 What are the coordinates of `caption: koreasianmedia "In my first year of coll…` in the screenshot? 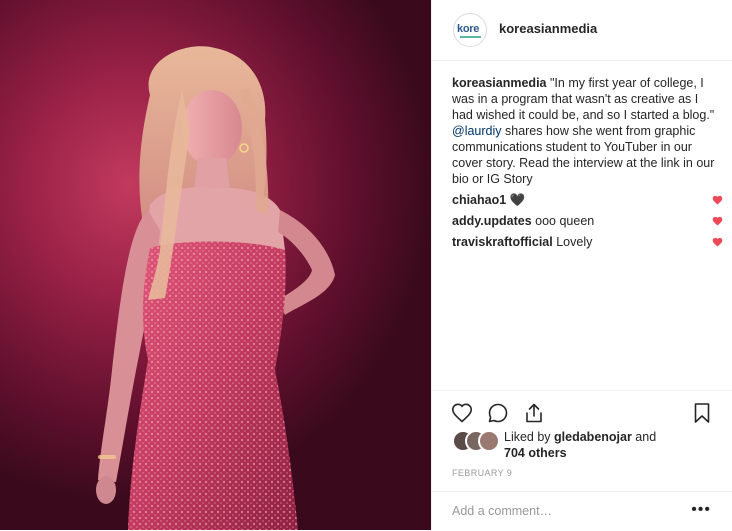 It's located at (584, 131).